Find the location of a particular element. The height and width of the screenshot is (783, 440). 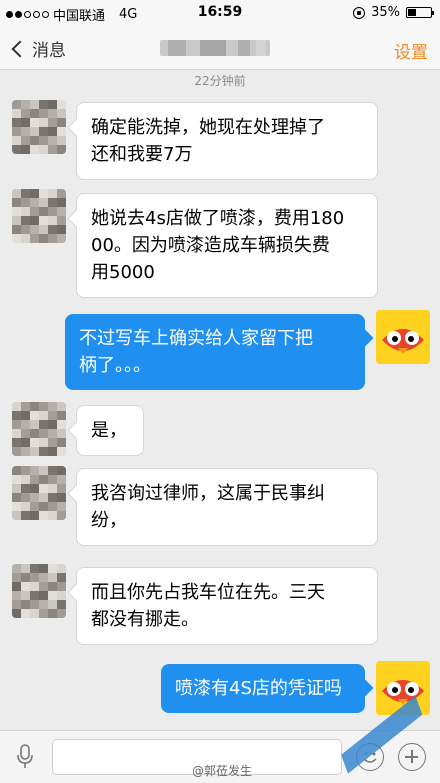

status-right: 35% is located at coordinates (393, 12).